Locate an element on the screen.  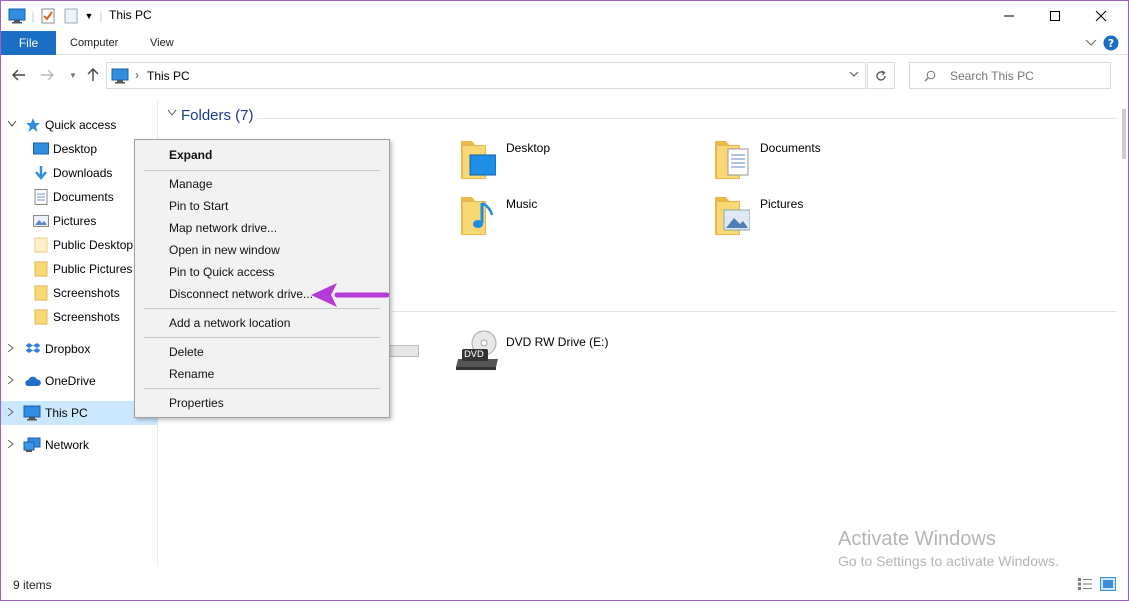
folders-group-header: Folders (7) is located at coordinates (217, 115).